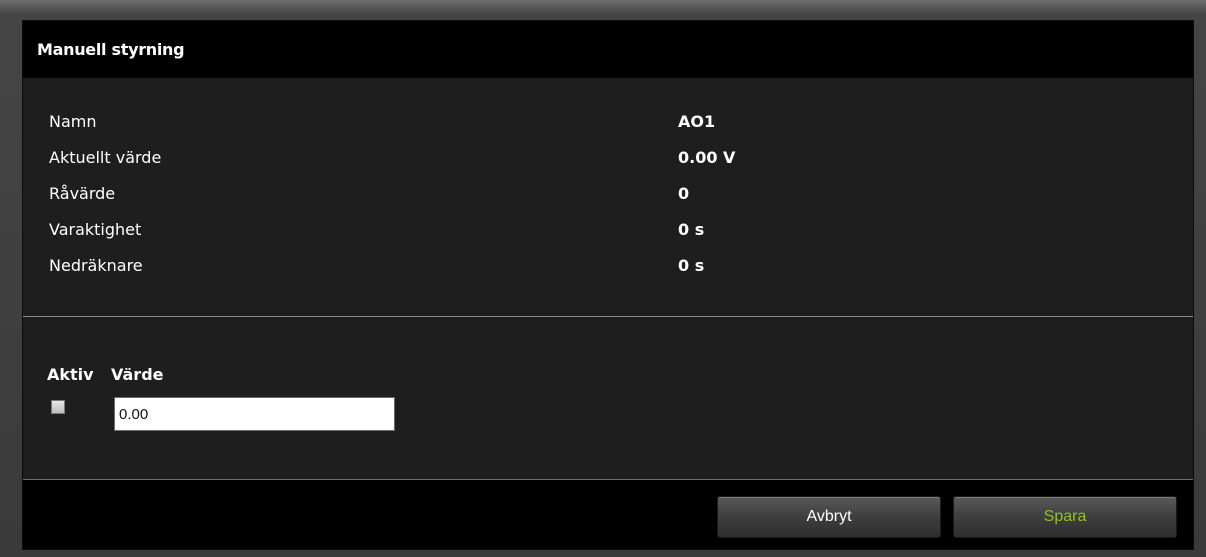 This screenshot has width=1206, height=557. What do you see at coordinates (599, 166) in the screenshot?
I see `info-row-current-value: Aktuellt värde 0.00 V` at bounding box center [599, 166].